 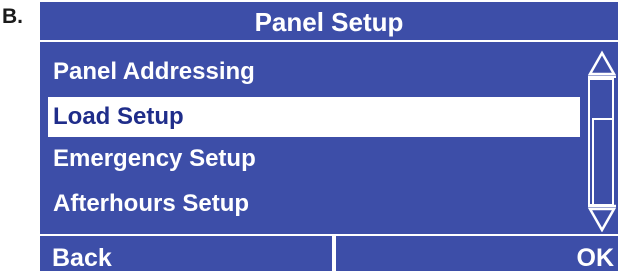 I want to click on softkey-bar-divider, so click(x=329, y=235).